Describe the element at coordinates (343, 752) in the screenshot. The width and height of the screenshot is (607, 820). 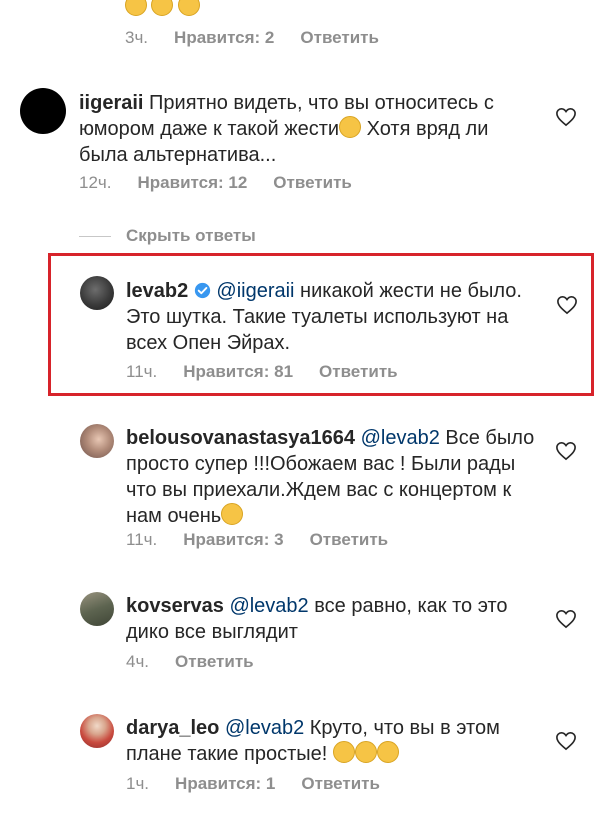
I see `flexed-biceps-emoji-icon` at that location.